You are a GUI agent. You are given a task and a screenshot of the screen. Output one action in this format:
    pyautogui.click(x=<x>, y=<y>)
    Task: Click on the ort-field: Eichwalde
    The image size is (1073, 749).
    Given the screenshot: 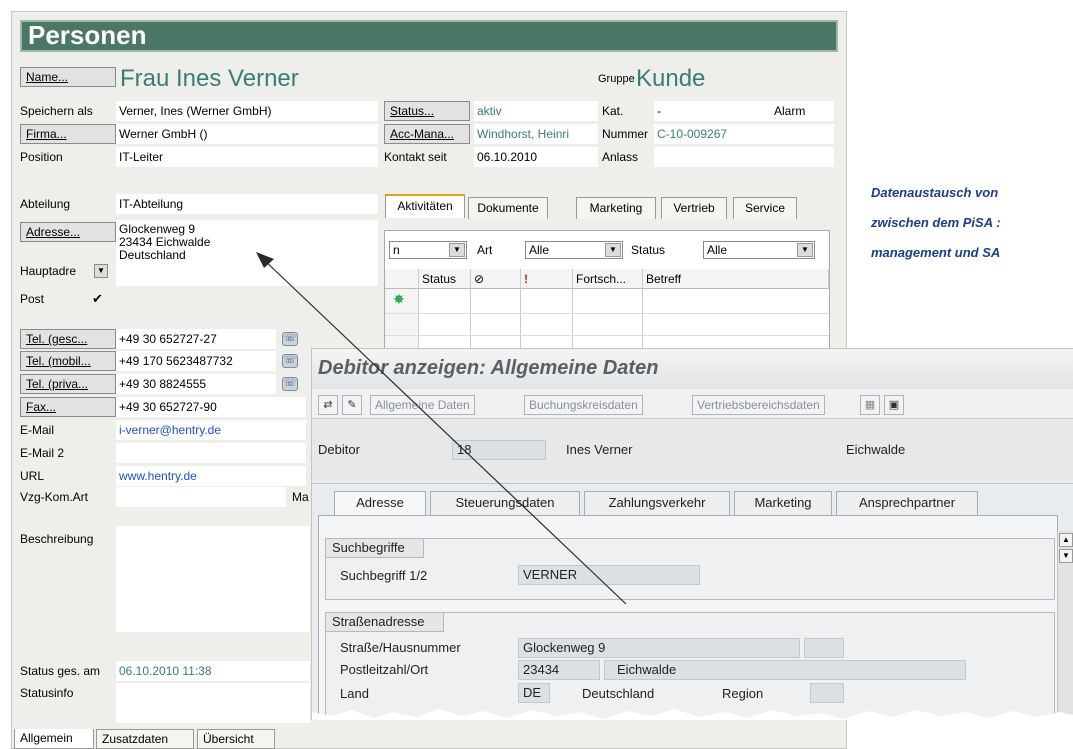 What is the action you would take?
    pyautogui.click(x=785, y=670)
    